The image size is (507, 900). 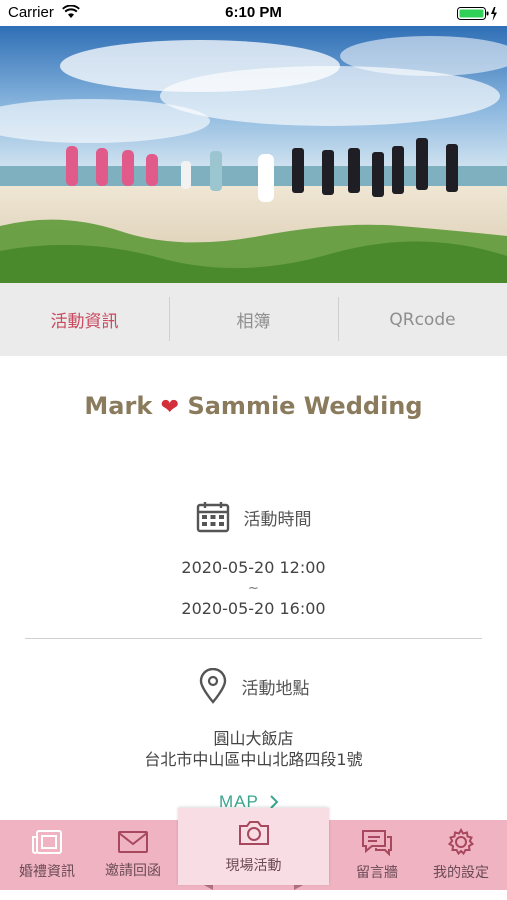 I want to click on event-end-time: 2020-05-20 16:00, so click(x=253, y=608).